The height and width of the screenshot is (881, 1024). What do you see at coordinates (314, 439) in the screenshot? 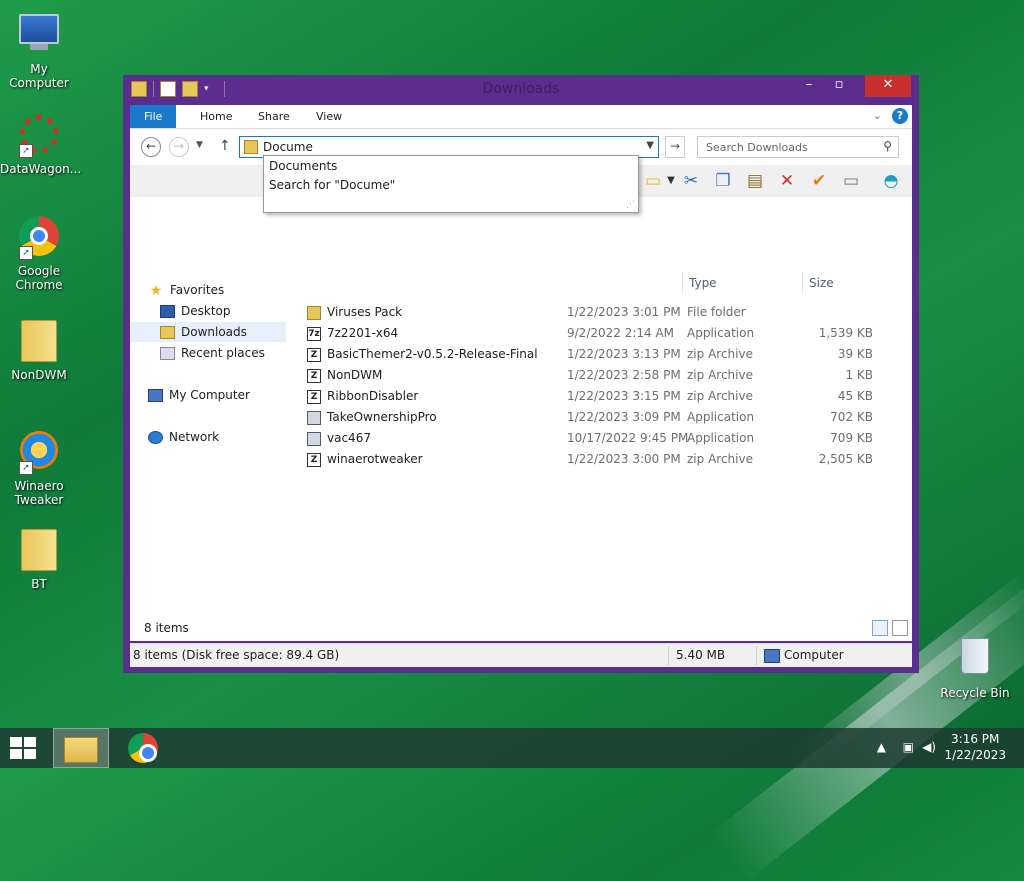
I see `application-icon` at bounding box center [314, 439].